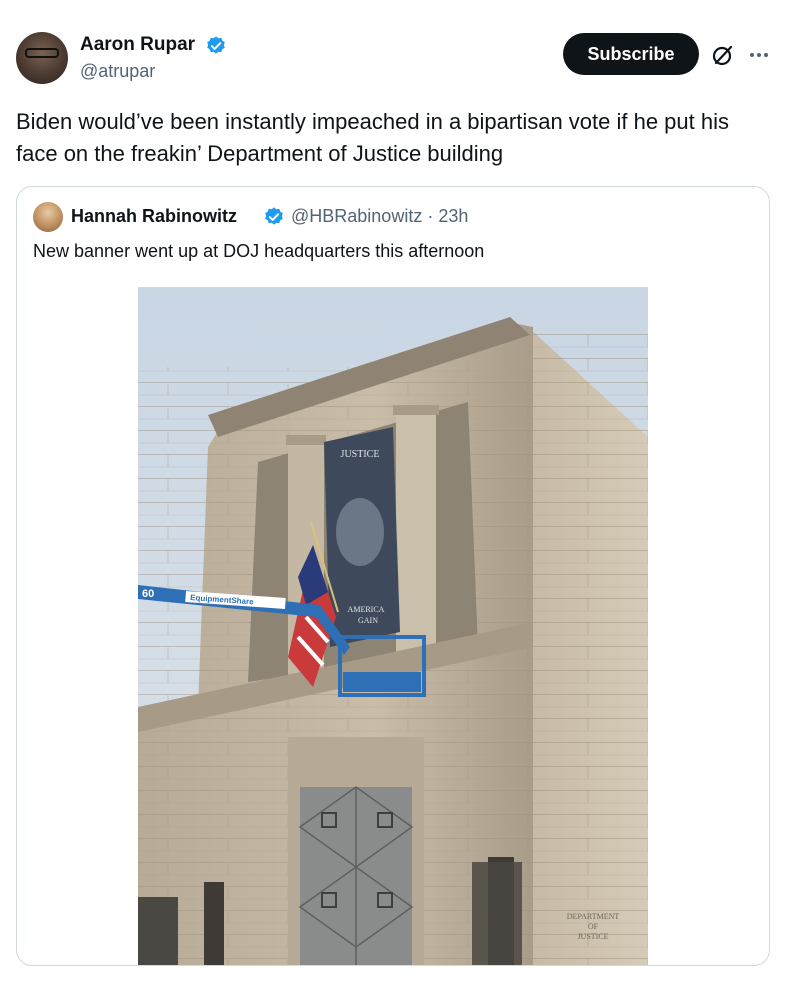 The image size is (794, 984). What do you see at coordinates (368, 620) in the screenshot?
I see `banner-bottom-text-2: GAIN` at bounding box center [368, 620].